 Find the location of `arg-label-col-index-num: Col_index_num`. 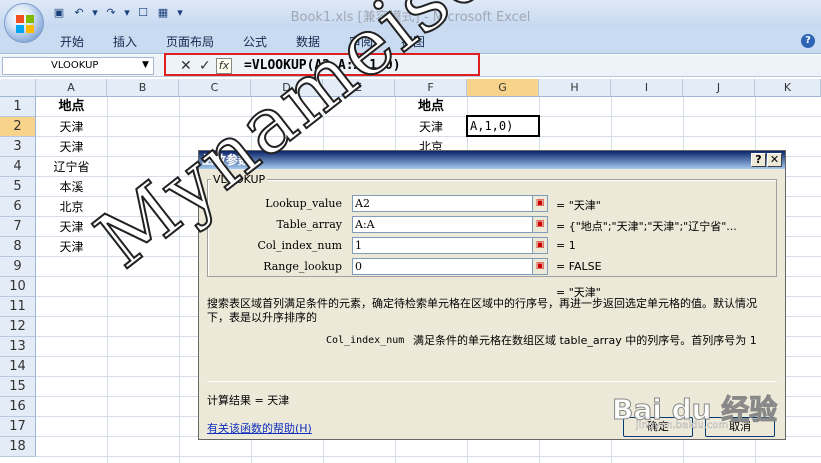

arg-label-col-index-num: Col_index_num is located at coordinates (299, 245).